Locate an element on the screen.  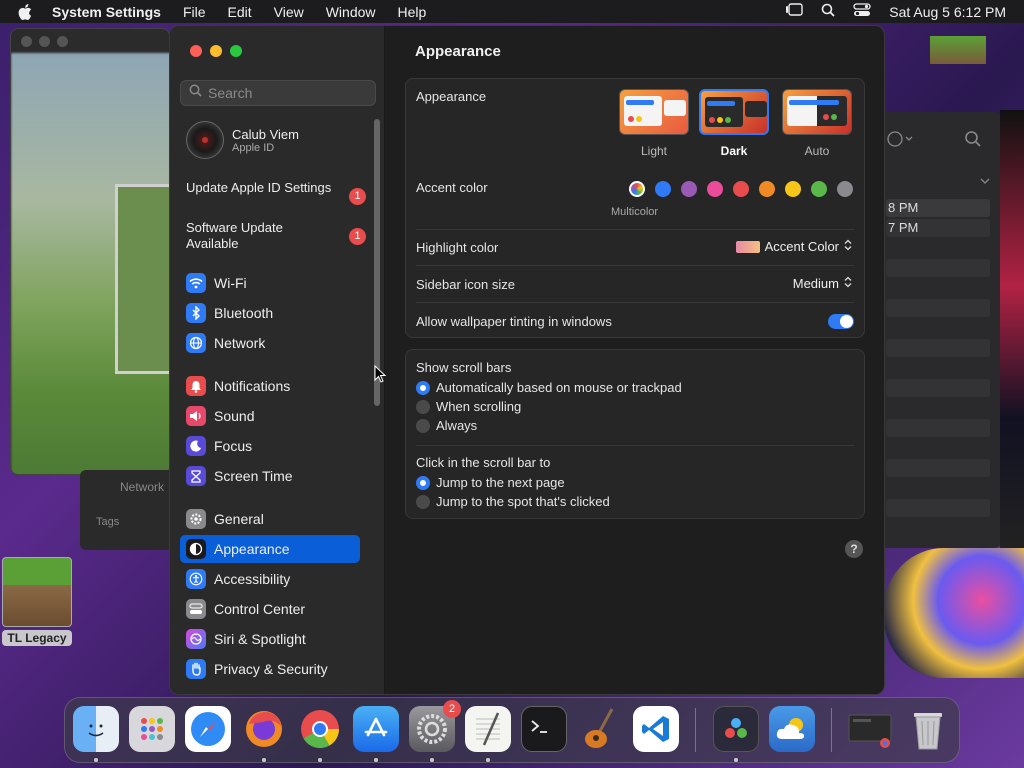
notification-badge: 1 is located at coordinates (357, 236).